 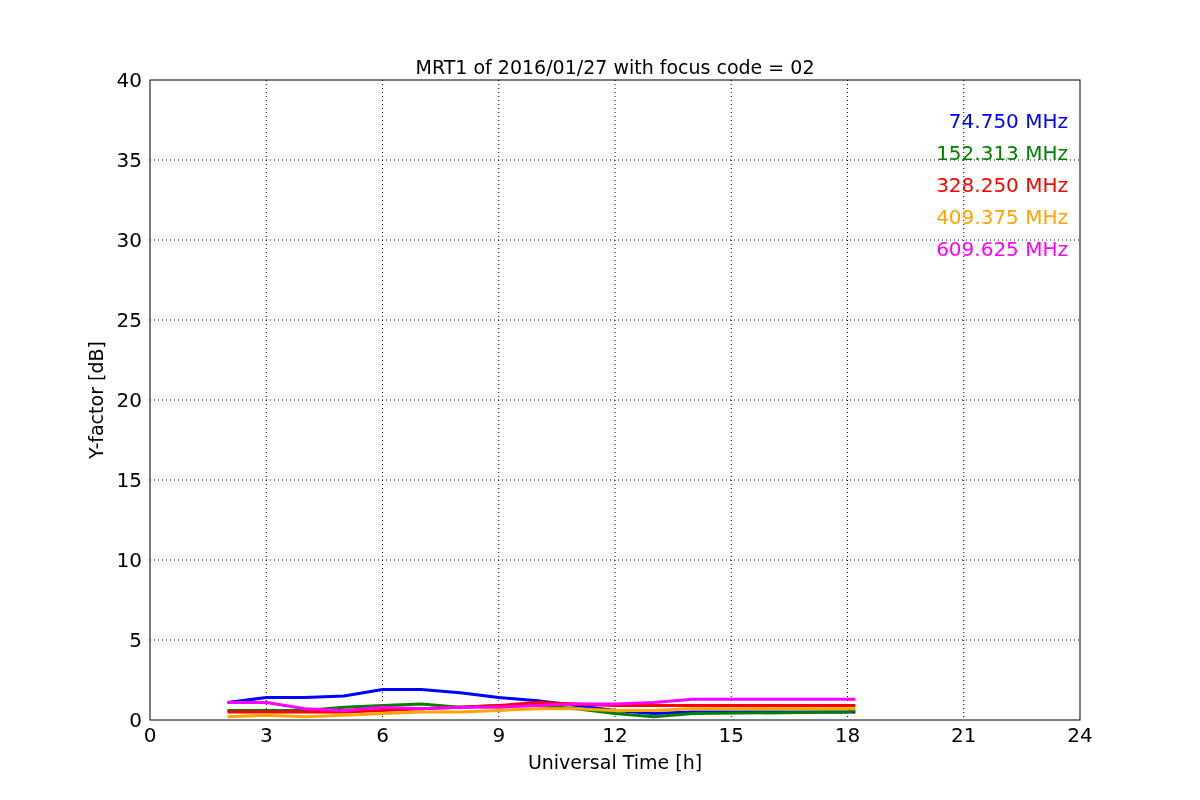 I want to click on x-tick-label: 6, so click(x=382, y=735).